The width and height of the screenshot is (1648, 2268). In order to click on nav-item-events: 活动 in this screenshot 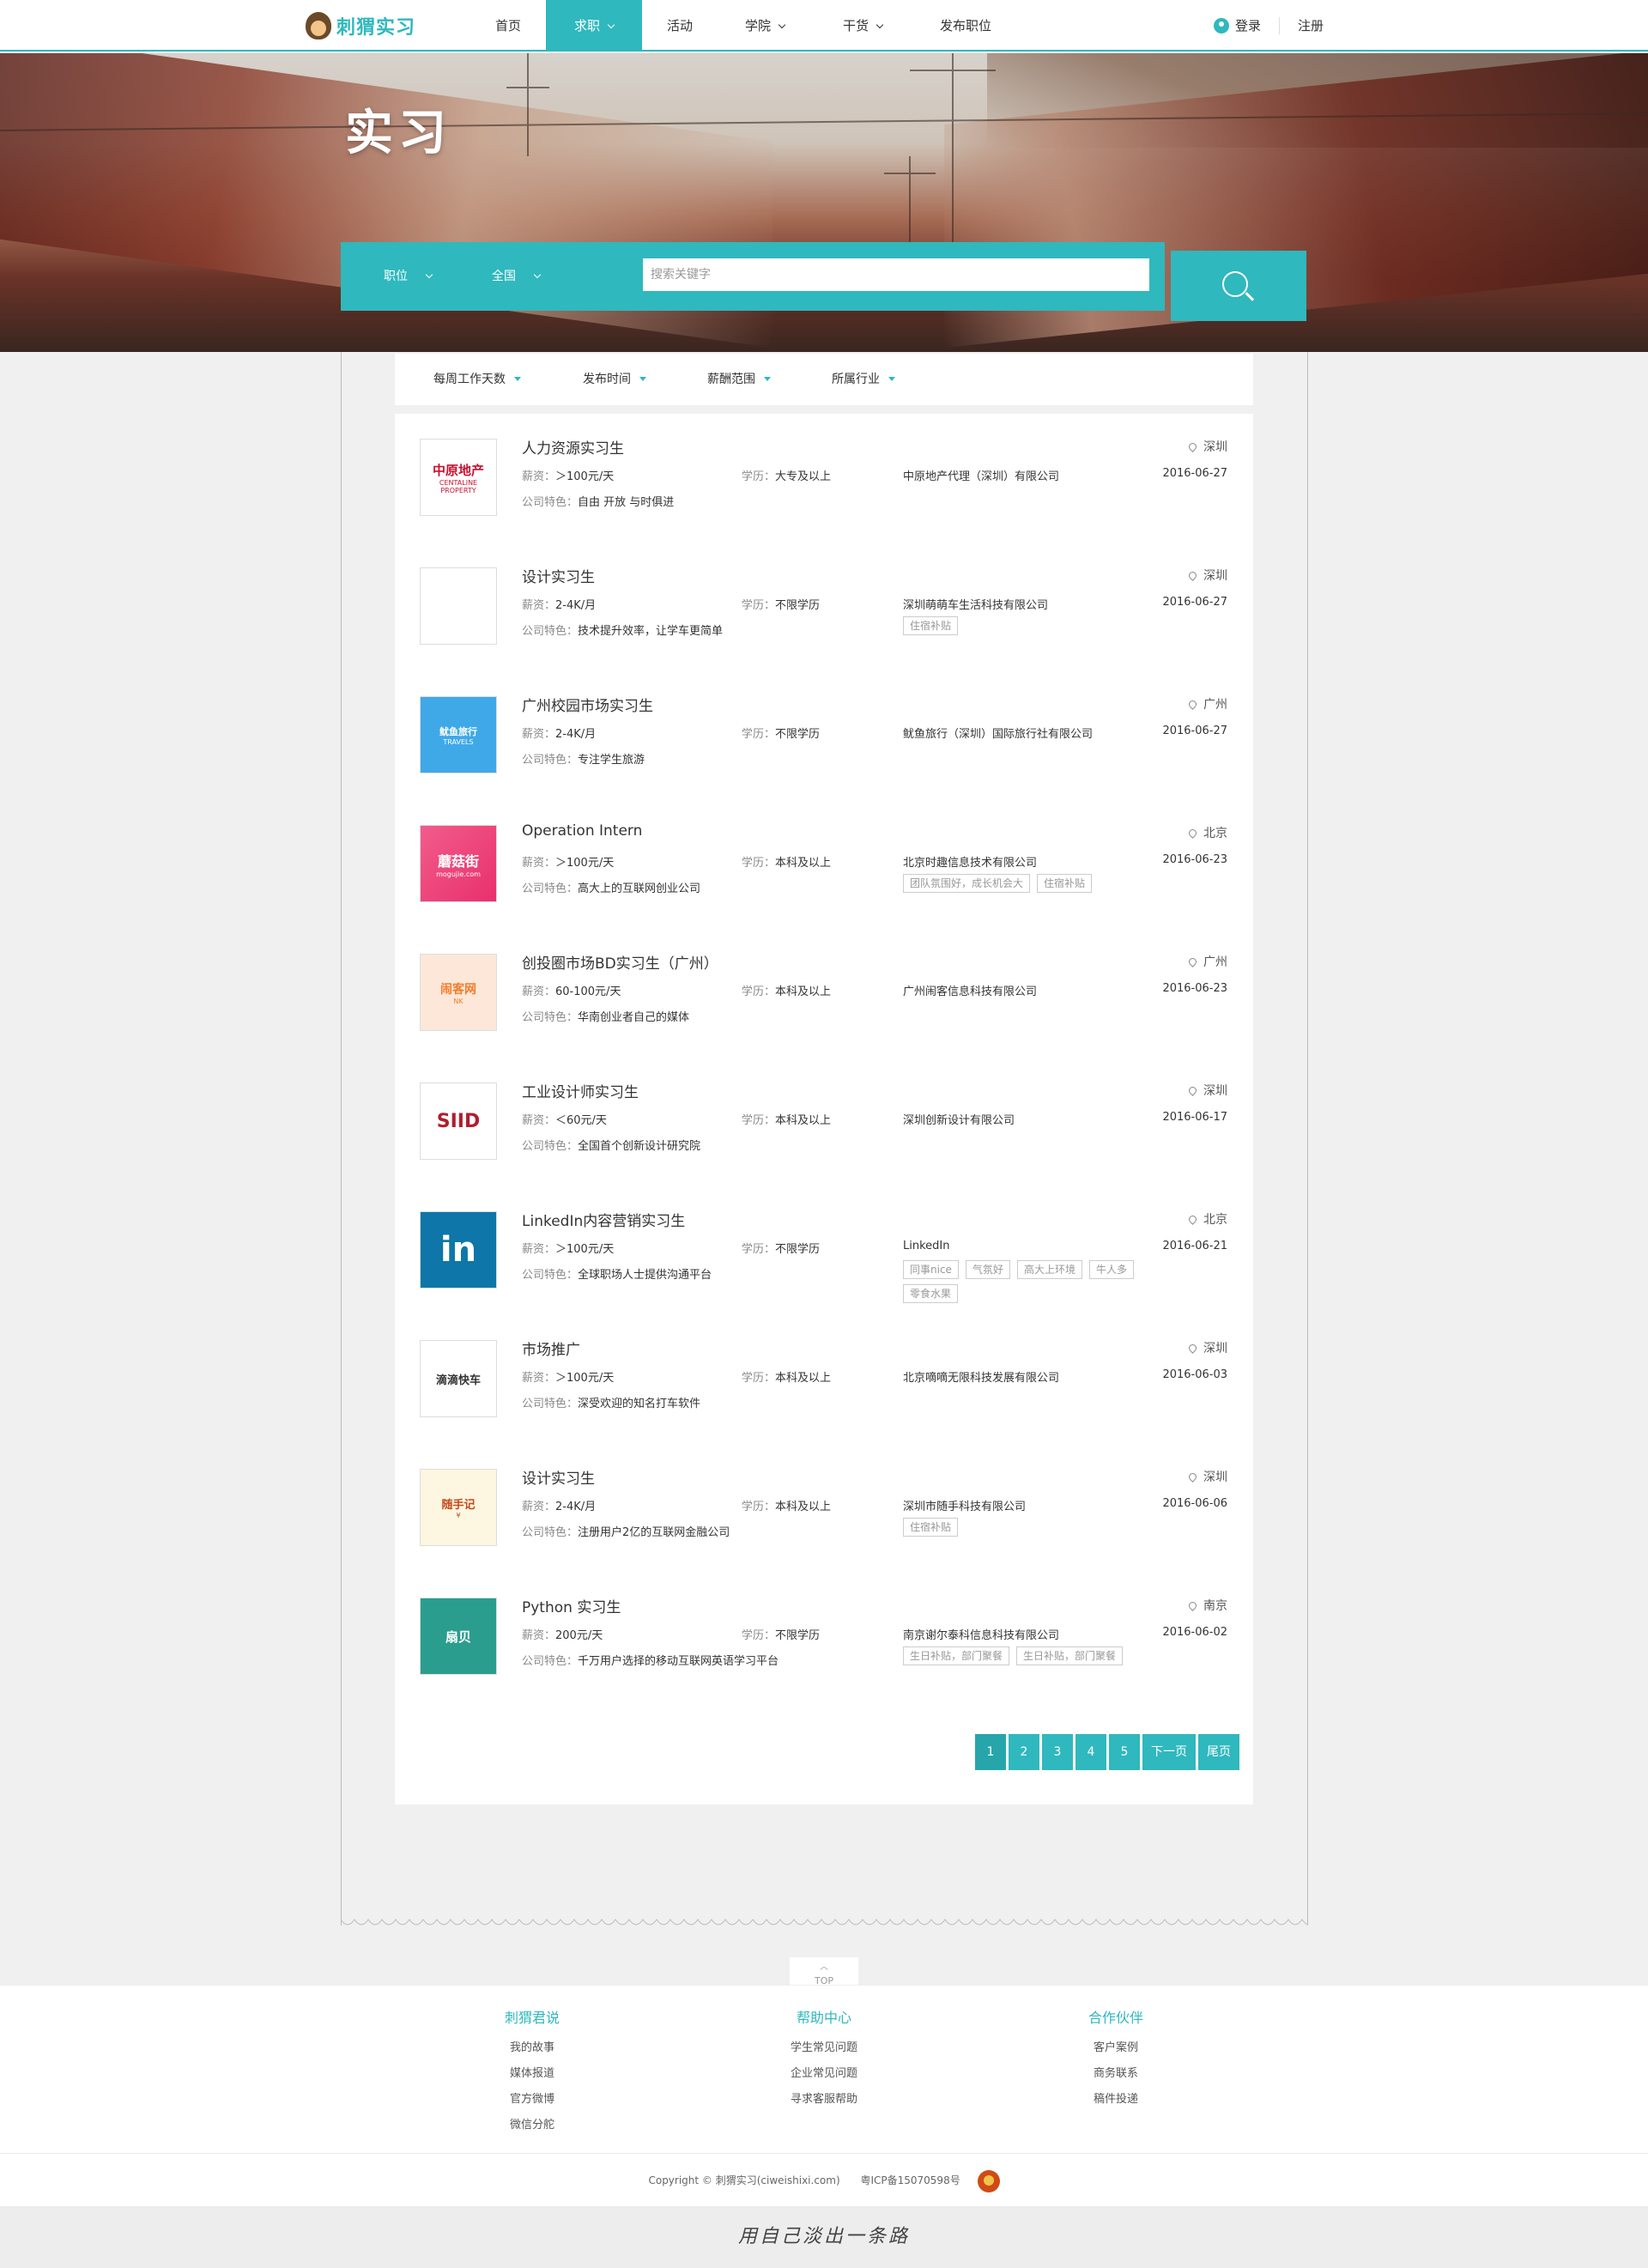, I will do `click(679, 26)`.